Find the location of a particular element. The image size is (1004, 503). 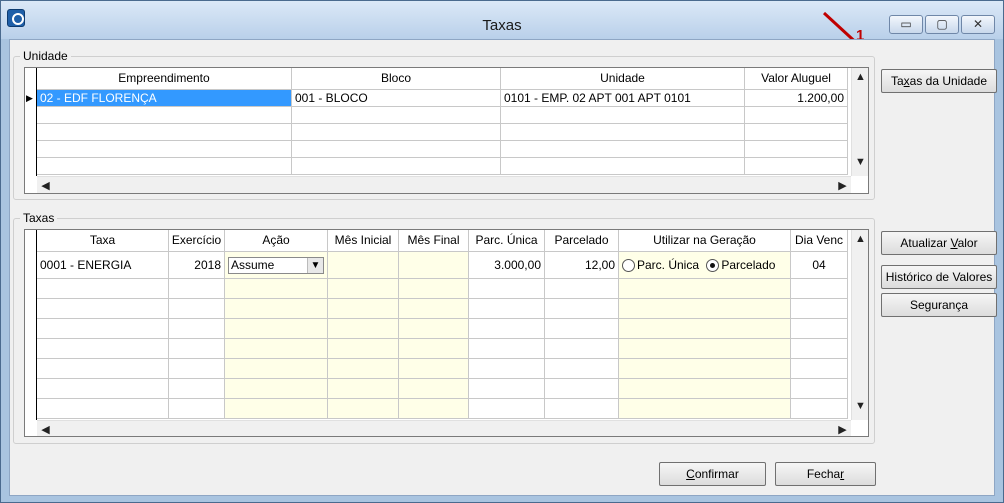

seguranca-button: Segurança is located at coordinates (939, 305).